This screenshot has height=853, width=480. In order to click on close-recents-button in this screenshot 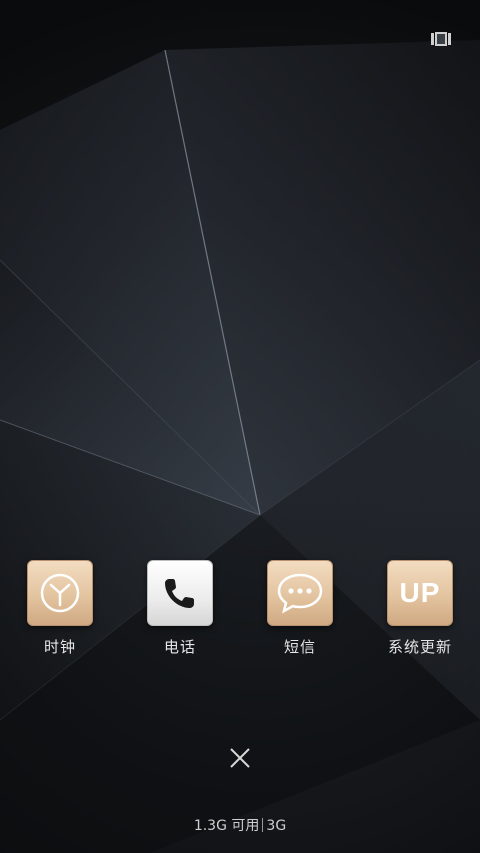, I will do `click(240, 758)`.